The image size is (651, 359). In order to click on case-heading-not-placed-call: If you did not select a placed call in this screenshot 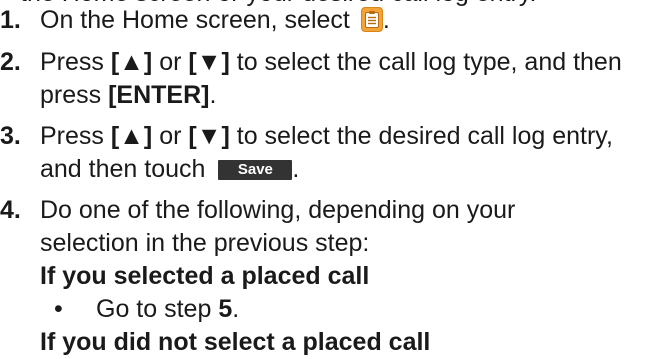, I will do `click(235, 342)`.